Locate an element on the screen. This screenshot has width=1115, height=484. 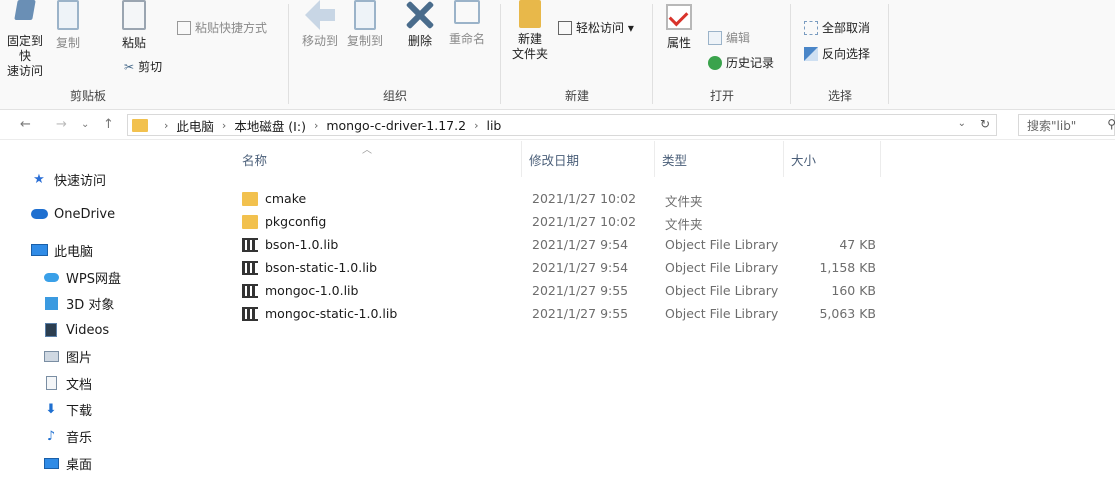
nav-item-label: 音乐 is located at coordinates (79, 438).